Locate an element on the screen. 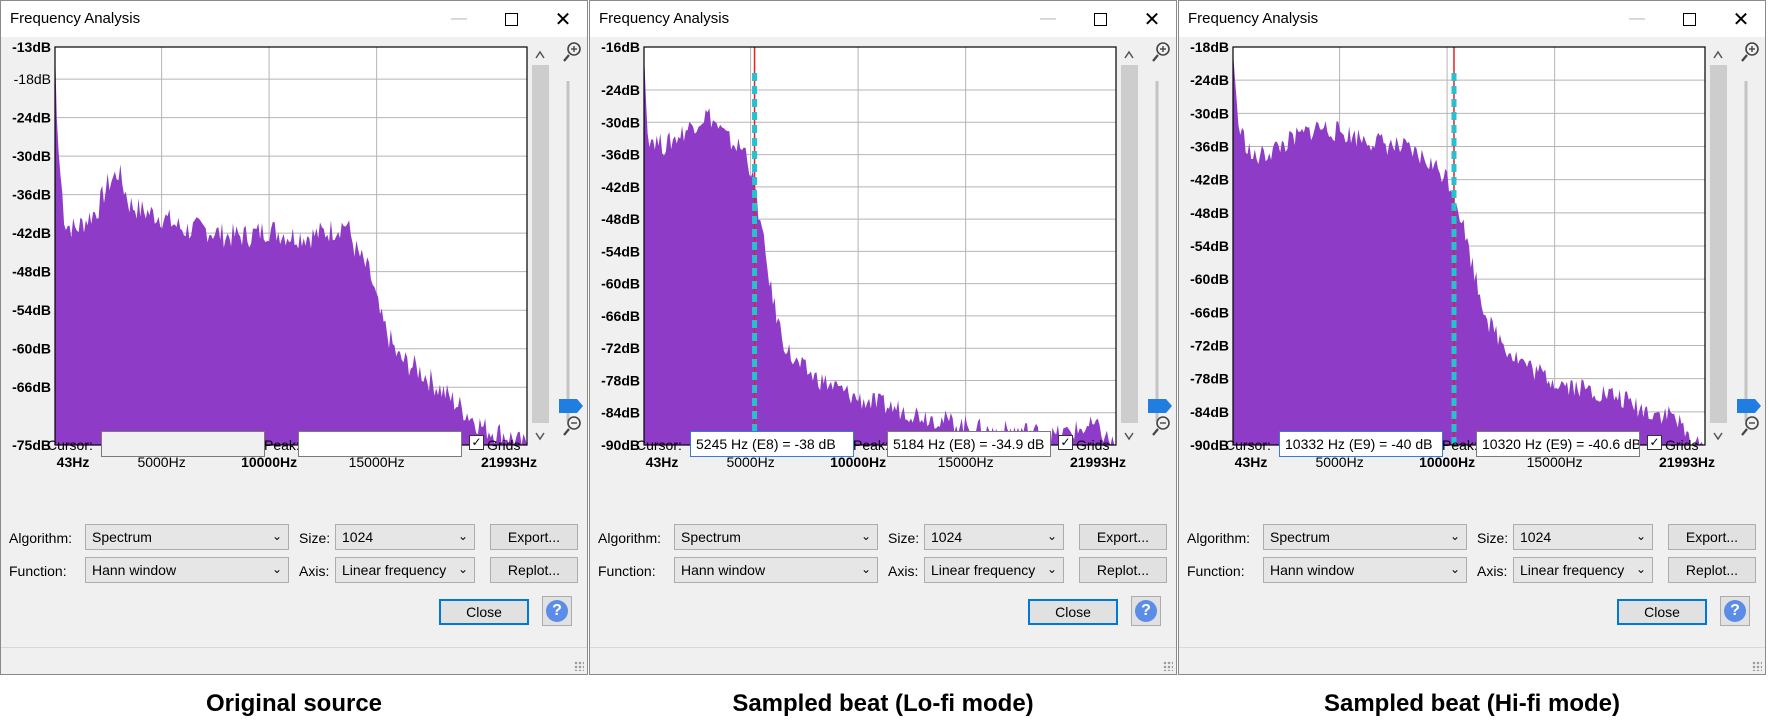  peak-field: 10320 Hz (E9) = -40.6 dB is located at coordinates (1558, 444).